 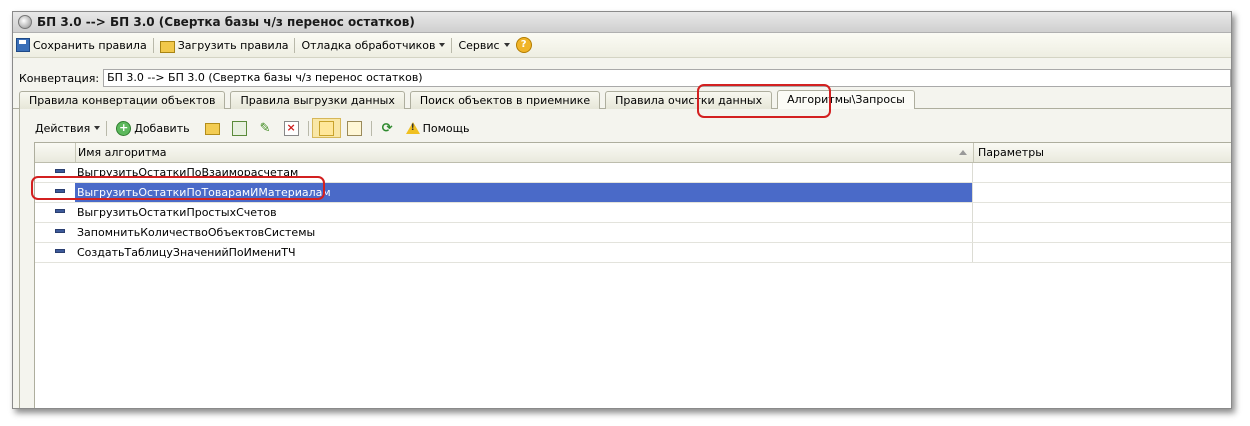 What do you see at coordinates (524, 192) in the screenshot?
I see `algorithm-name-cell: ВыгрузитьОстаткиПоТоварамИМатериалам` at bounding box center [524, 192].